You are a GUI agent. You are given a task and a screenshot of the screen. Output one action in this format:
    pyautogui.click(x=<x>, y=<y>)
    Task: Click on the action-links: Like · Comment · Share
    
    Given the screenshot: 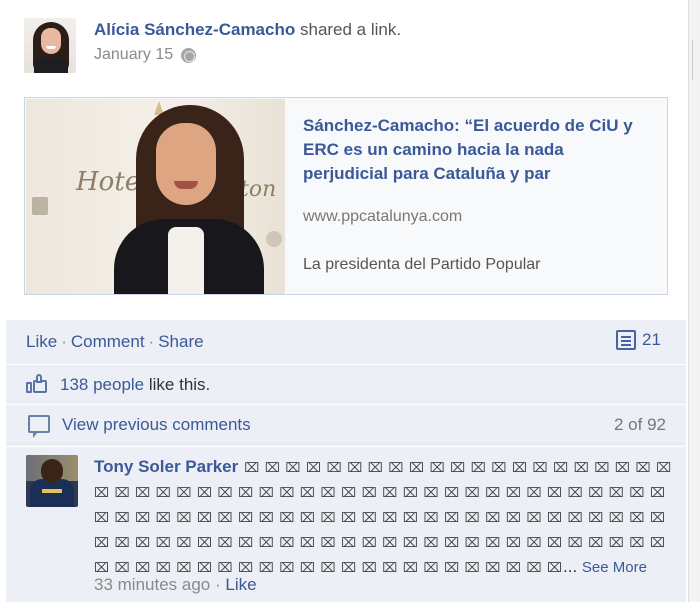 What is the action you would take?
    pyautogui.click(x=115, y=342)
    